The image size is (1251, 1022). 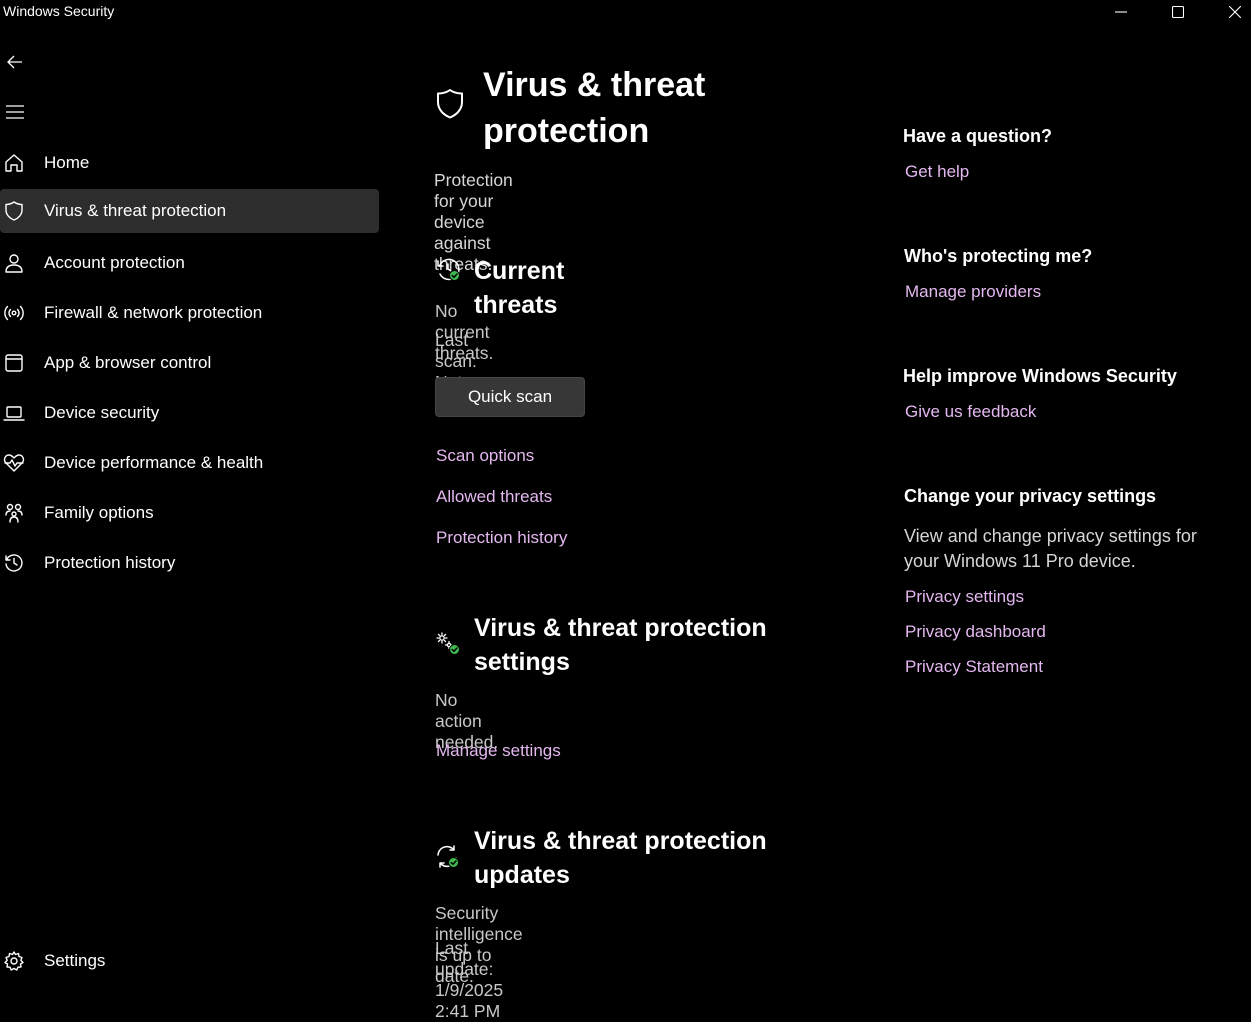 What do you see at coordinates (14, 463) in the screenshot?
I see `heartbeat-icon` at bounding box center [14, 463].